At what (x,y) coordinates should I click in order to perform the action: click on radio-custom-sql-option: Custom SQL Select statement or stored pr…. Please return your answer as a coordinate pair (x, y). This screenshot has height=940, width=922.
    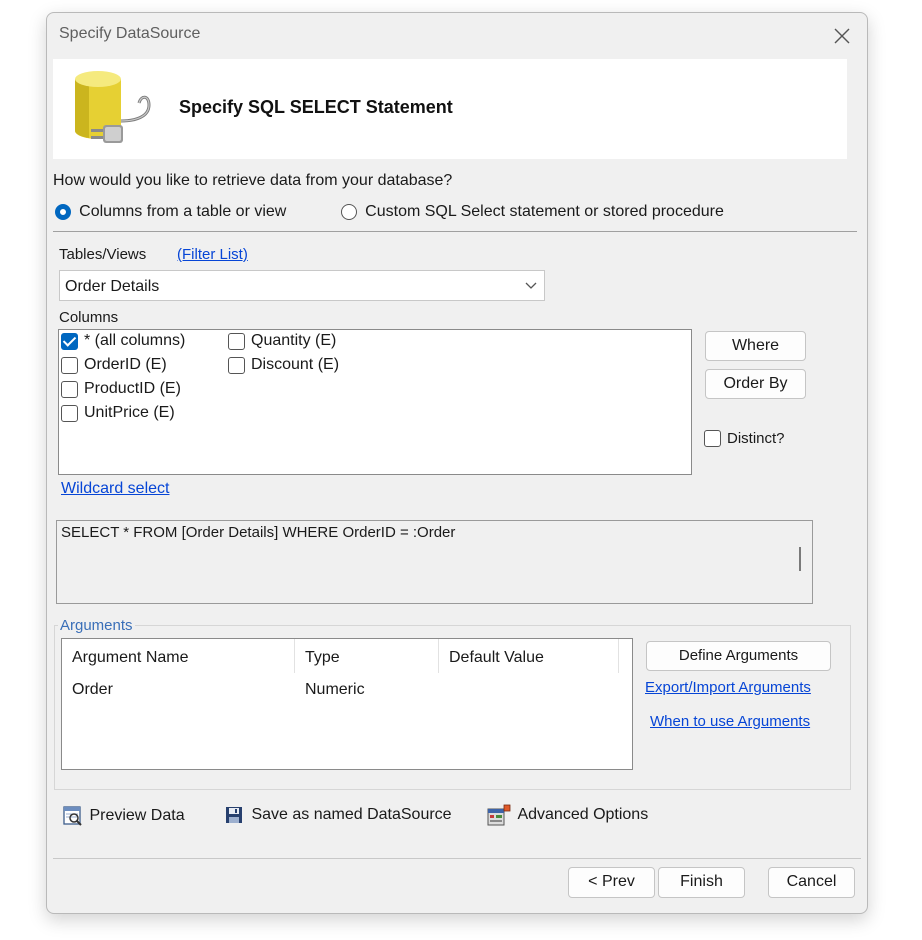
    Looking at the image, I should click on (532, 212).